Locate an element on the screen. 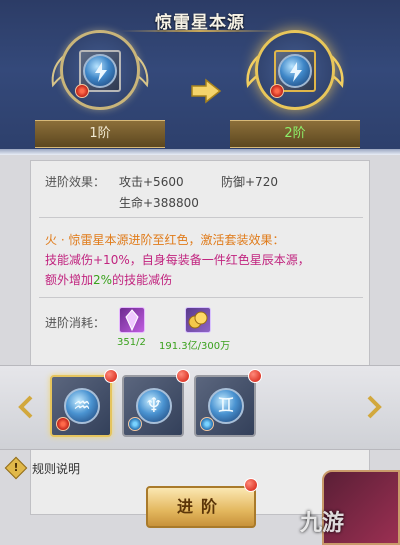 The image size is (400, 545). stats-label: 进阶效果： is located at coordinates (75, 182).